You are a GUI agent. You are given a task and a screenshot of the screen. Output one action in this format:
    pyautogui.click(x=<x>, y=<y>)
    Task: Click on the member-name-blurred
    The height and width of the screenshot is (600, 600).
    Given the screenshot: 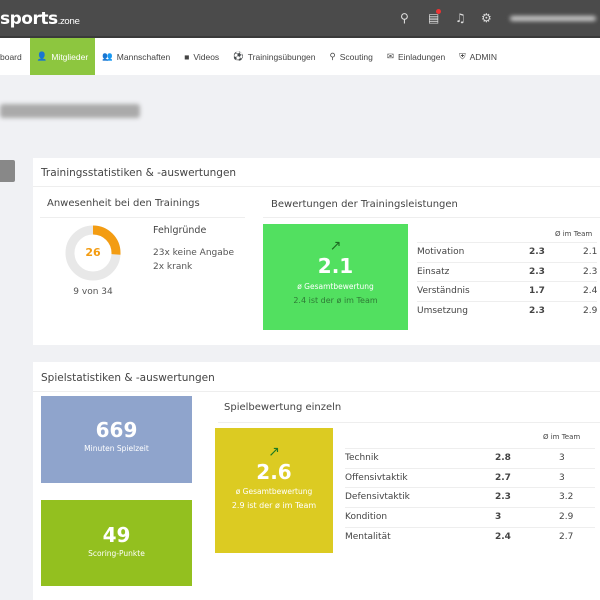 What is the action you would take?
    pyautogui.click(x=70, y=111)
    